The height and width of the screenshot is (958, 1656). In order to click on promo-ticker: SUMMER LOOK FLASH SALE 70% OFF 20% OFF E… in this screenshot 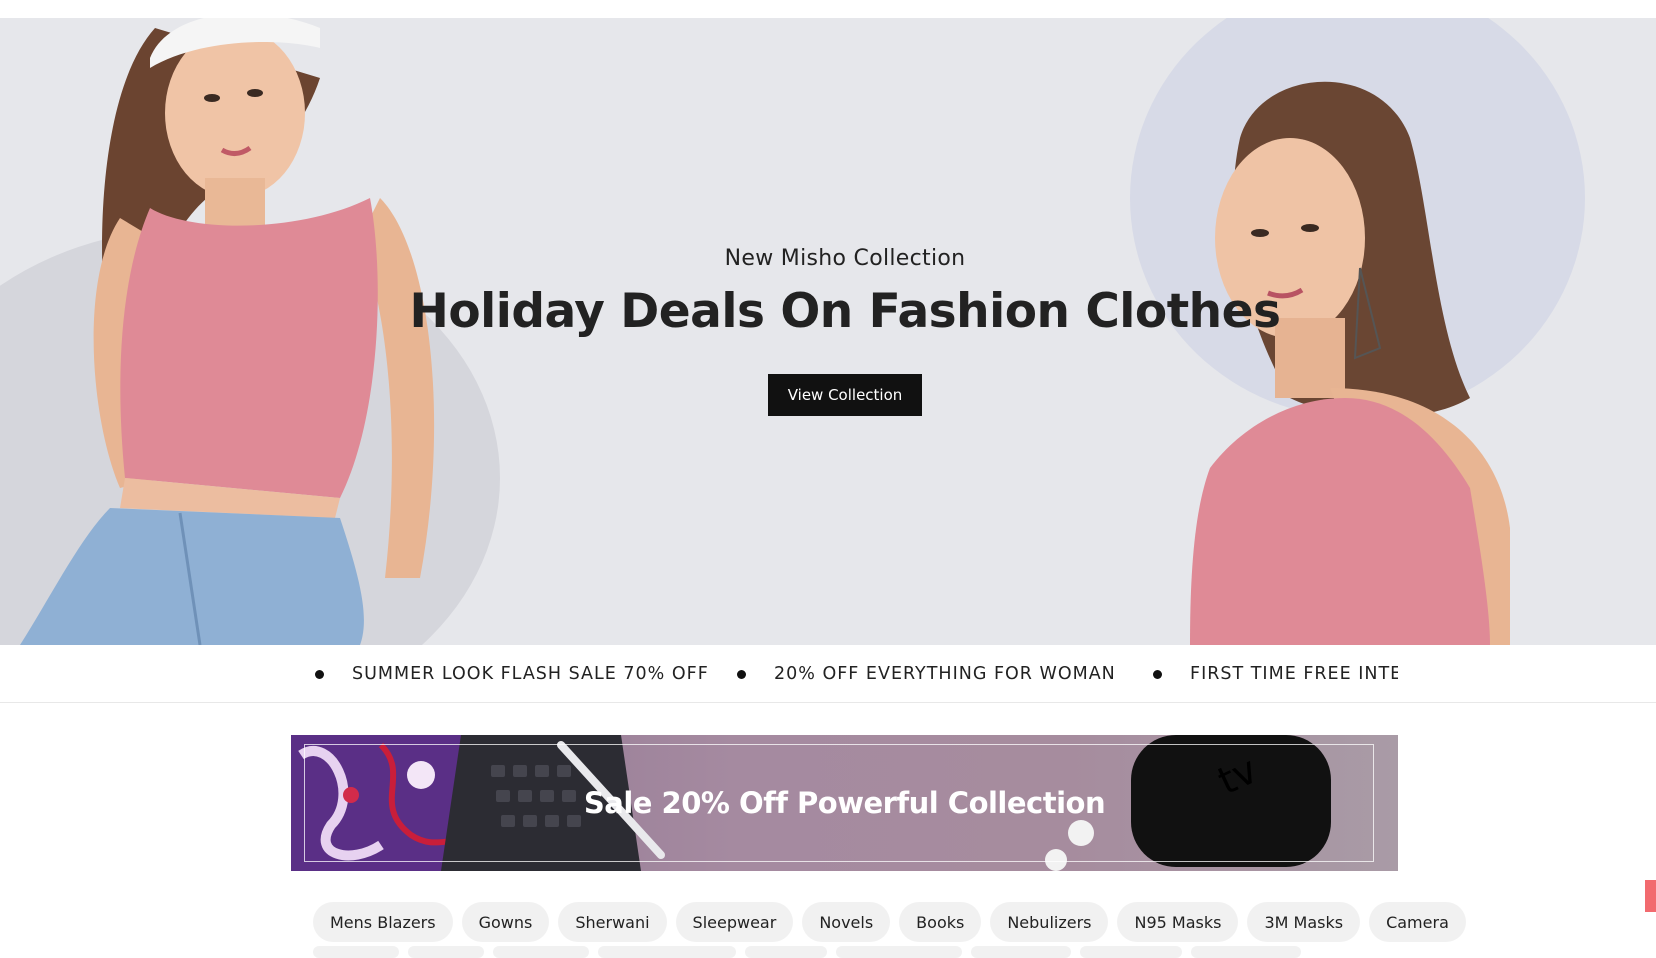, I will do `click(828, 674)`.